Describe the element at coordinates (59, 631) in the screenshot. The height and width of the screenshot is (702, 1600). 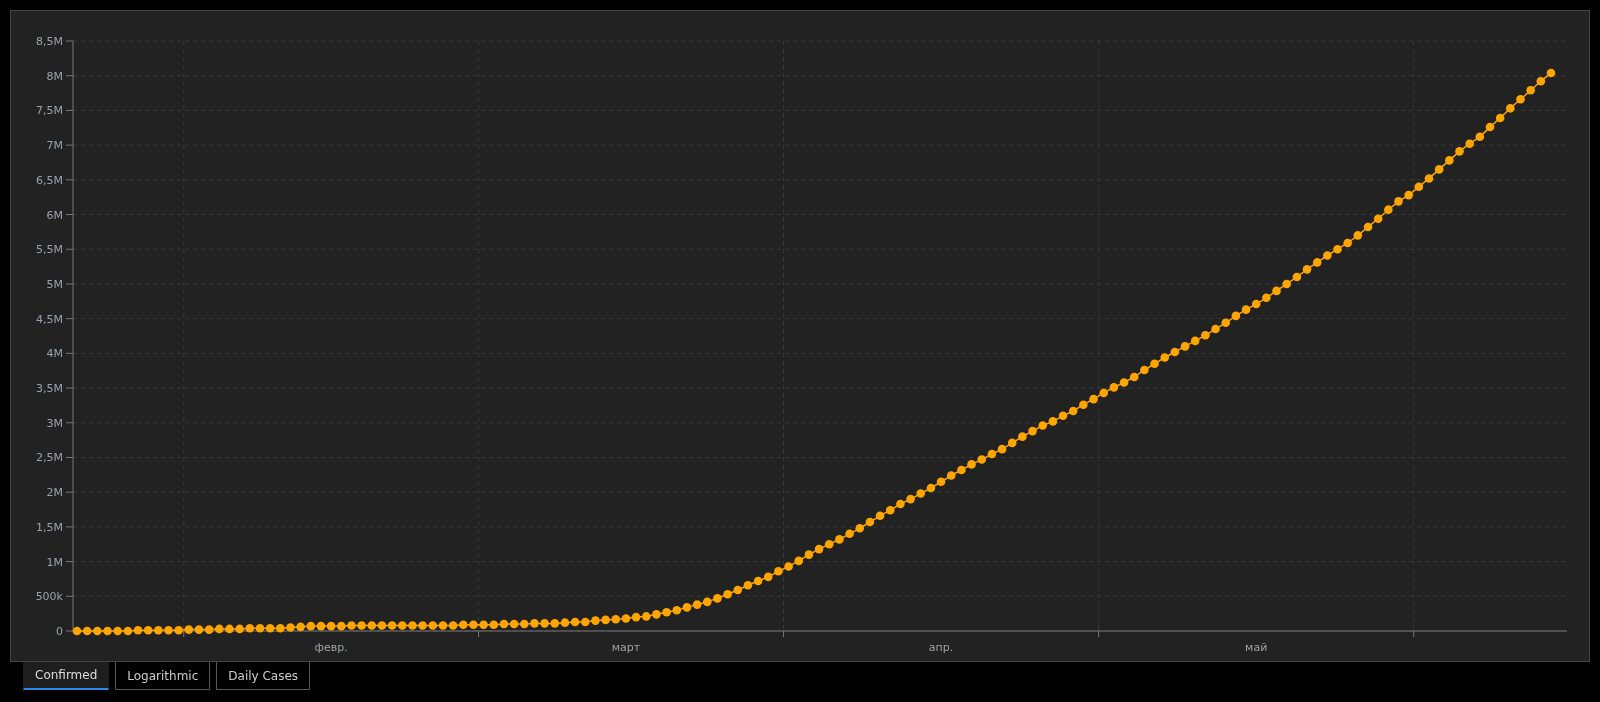
I see `y-tick-label: 0` at that location.